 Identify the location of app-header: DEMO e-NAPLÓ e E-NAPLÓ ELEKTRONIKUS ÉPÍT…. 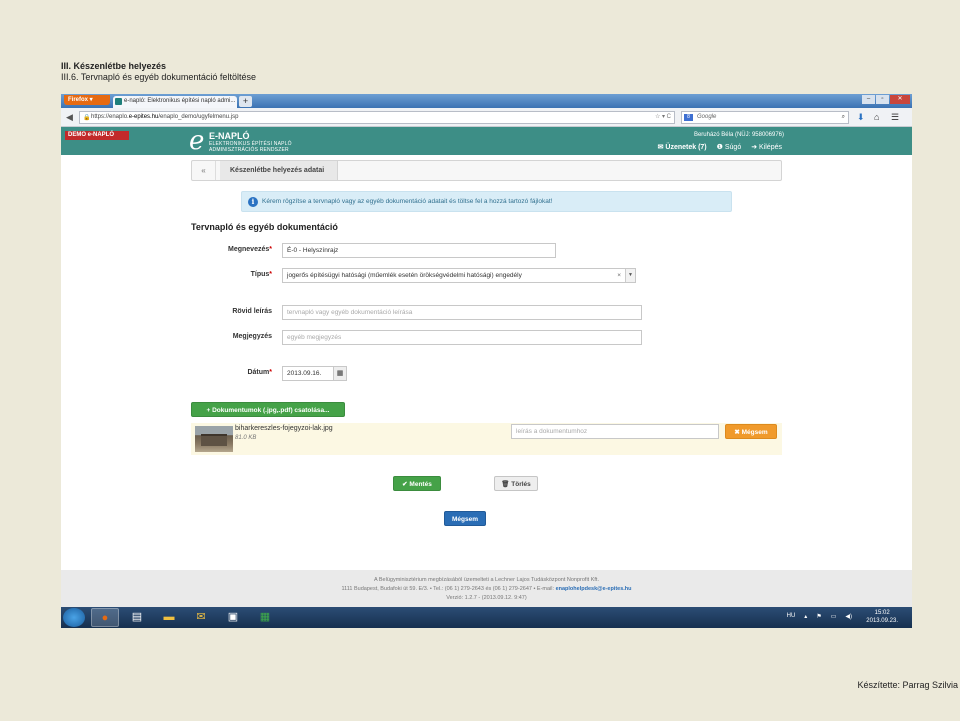
(486, 141).